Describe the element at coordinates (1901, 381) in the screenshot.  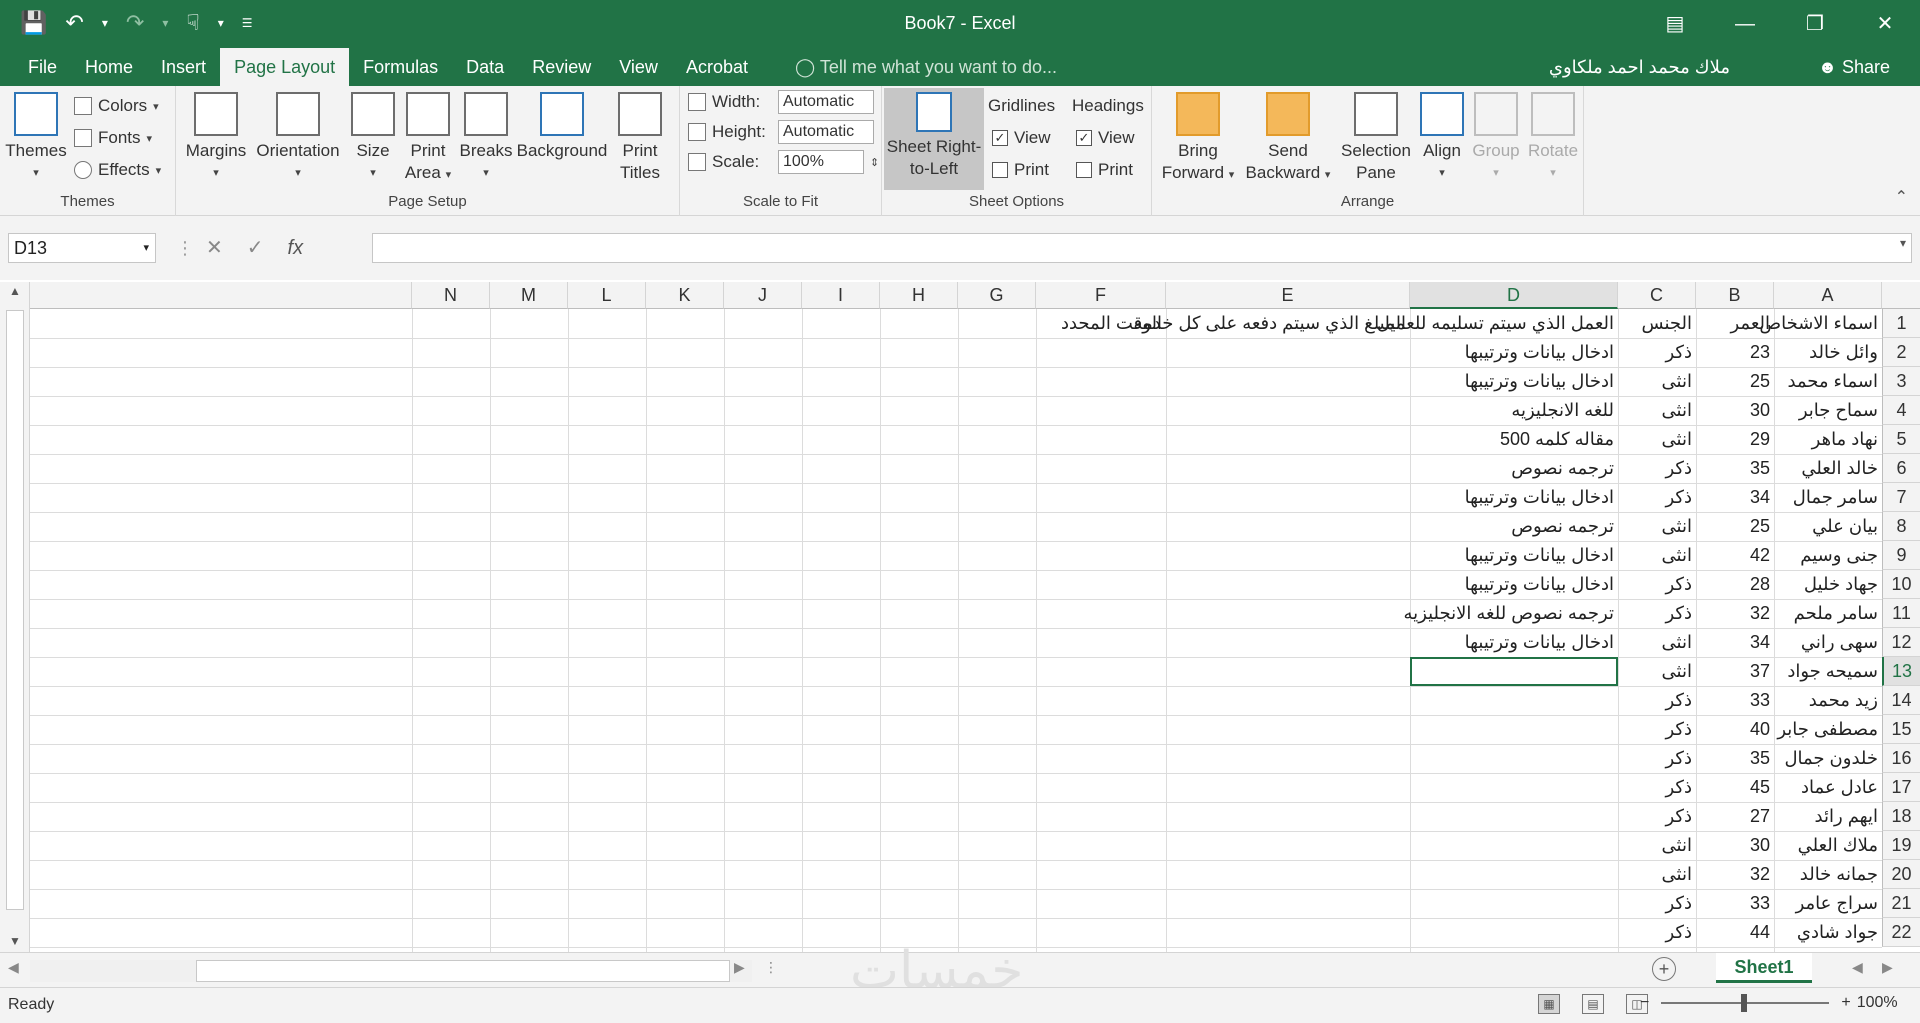
I see `row-header-3: 3` at that location.